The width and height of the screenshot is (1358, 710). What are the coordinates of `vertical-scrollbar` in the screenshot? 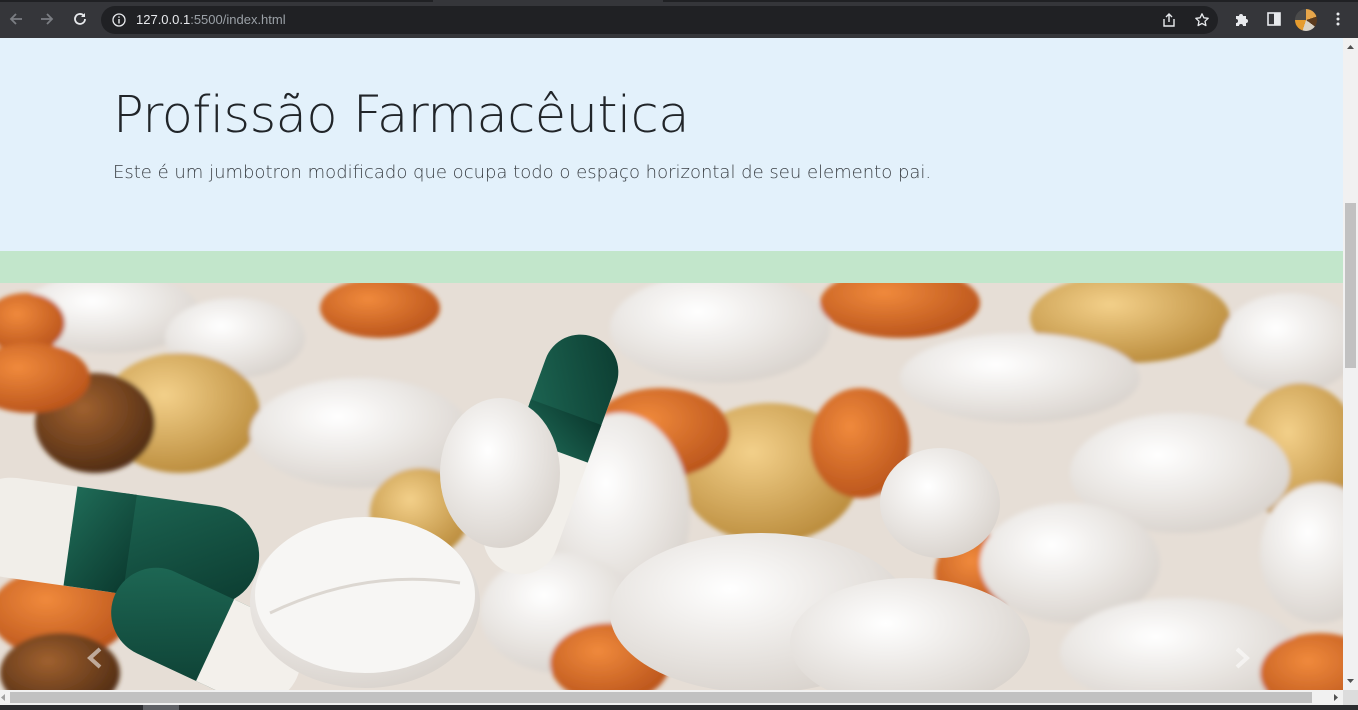 It's located at (1350, 364).